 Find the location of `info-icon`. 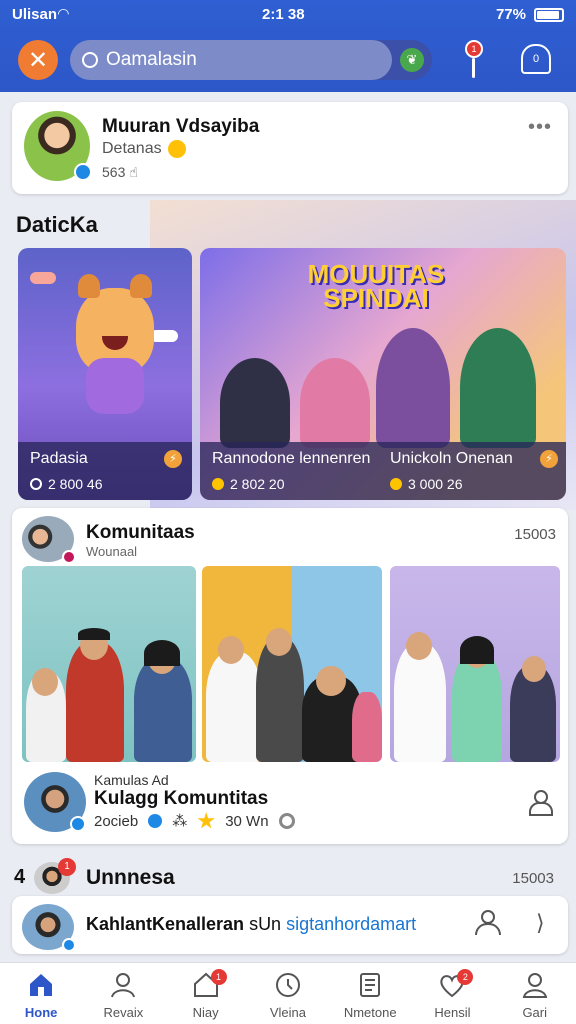

info-icon is located at coordinates (155, 821).